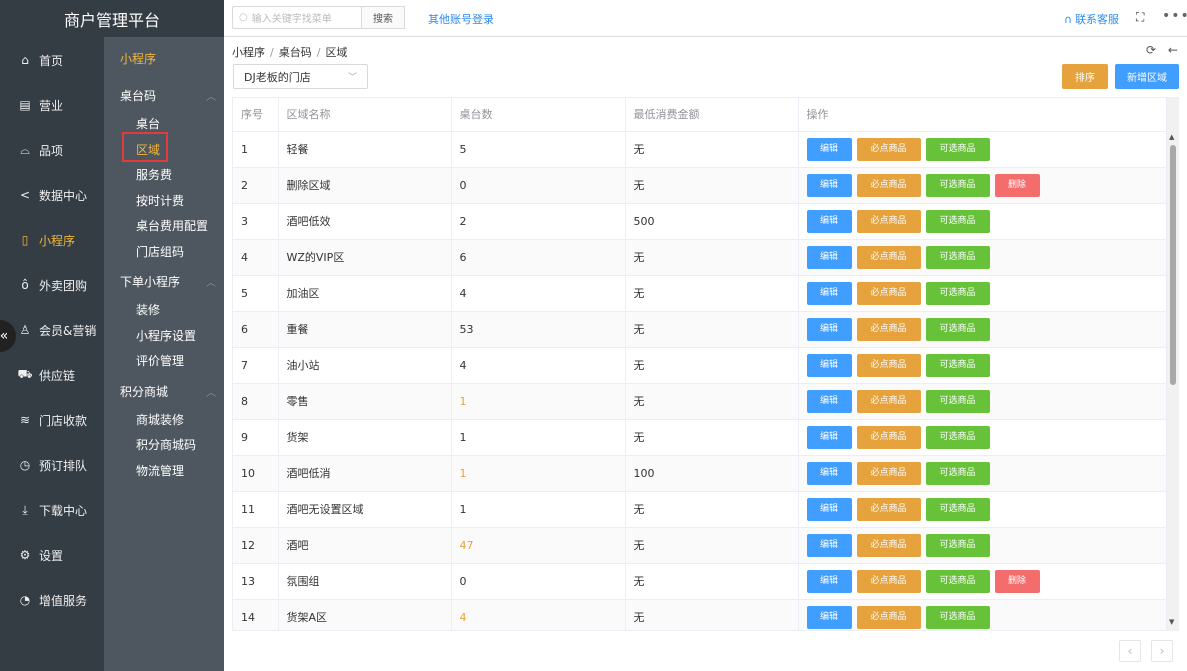 This screenshot has height=671, width=1187. Describe the element at coordinates (52, 465) in the screenshot. I see `sidebar-item: ◷ 预订排队` at that location.